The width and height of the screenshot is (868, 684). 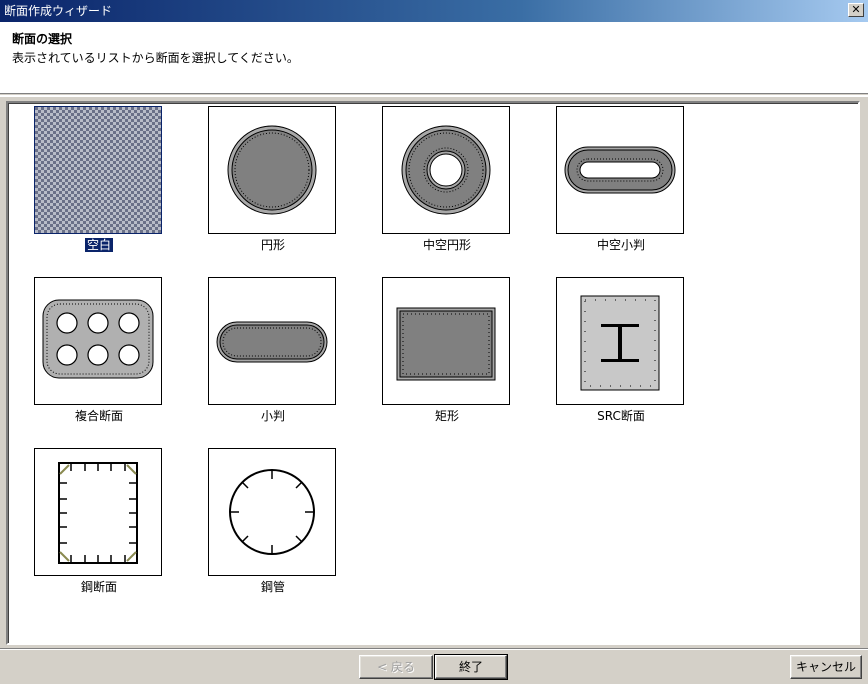 I want to click on hollow-circle-section-icon, so click(x=446, y=170).